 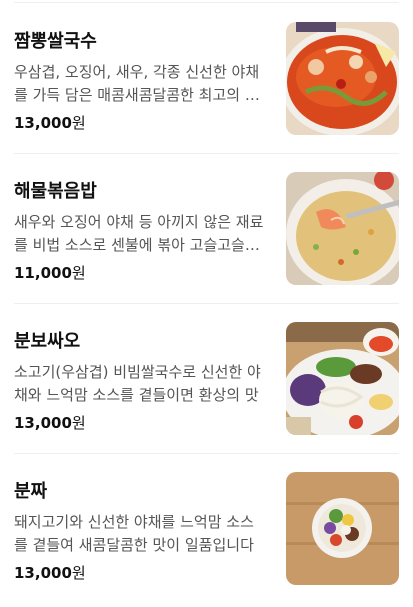 I want to click on seafood-fried-rice-photo, so click(x=342, y=228).